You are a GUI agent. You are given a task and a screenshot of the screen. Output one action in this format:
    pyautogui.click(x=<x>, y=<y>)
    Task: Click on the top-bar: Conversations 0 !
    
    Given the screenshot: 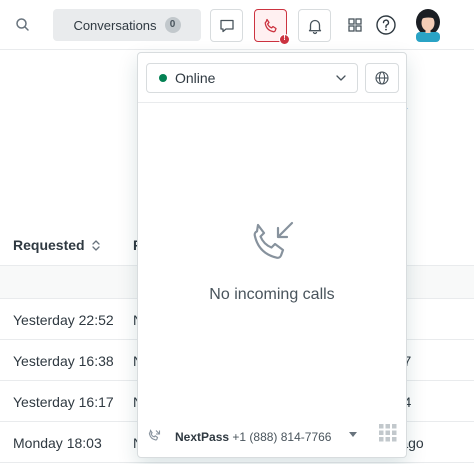 What is the action you would take?
    pyautogui.click(x=237, y=25)
    